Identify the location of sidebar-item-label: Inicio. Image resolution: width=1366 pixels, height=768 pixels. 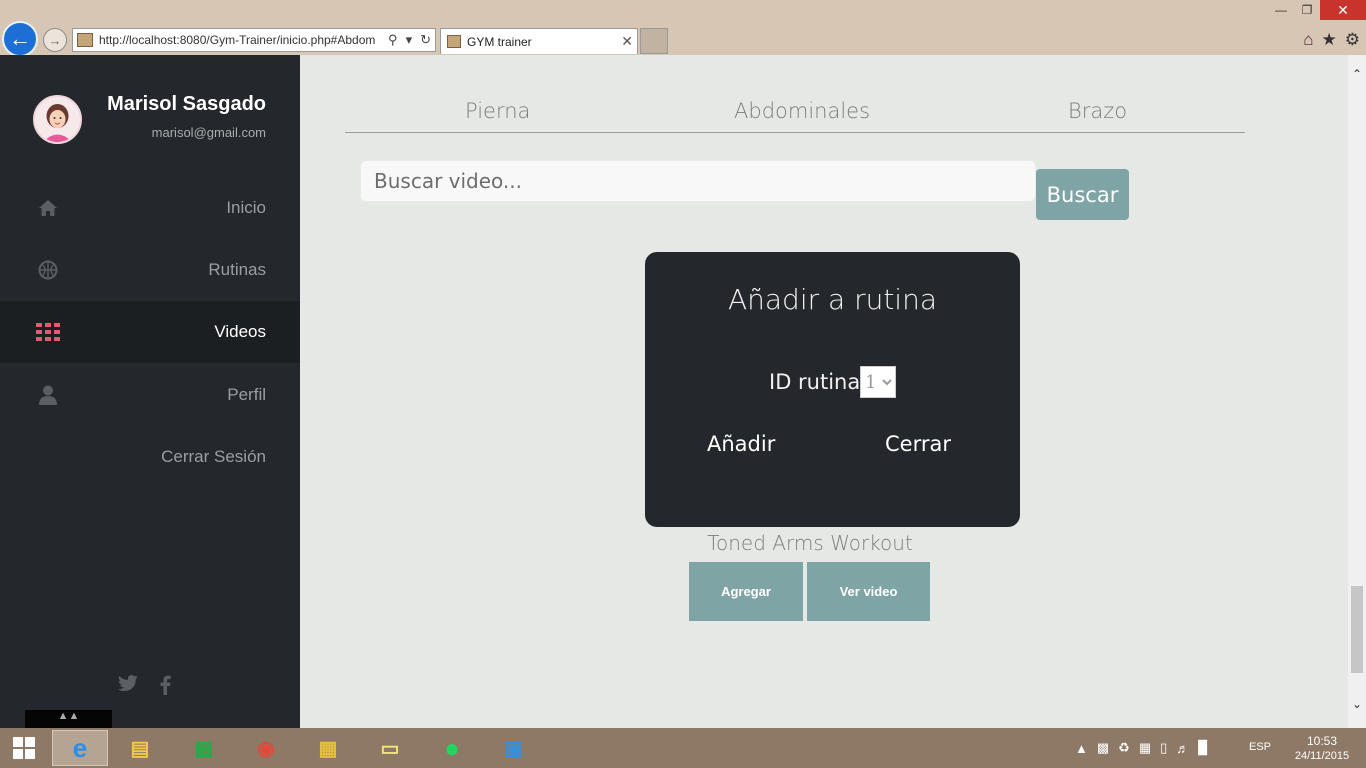
(246, 207).